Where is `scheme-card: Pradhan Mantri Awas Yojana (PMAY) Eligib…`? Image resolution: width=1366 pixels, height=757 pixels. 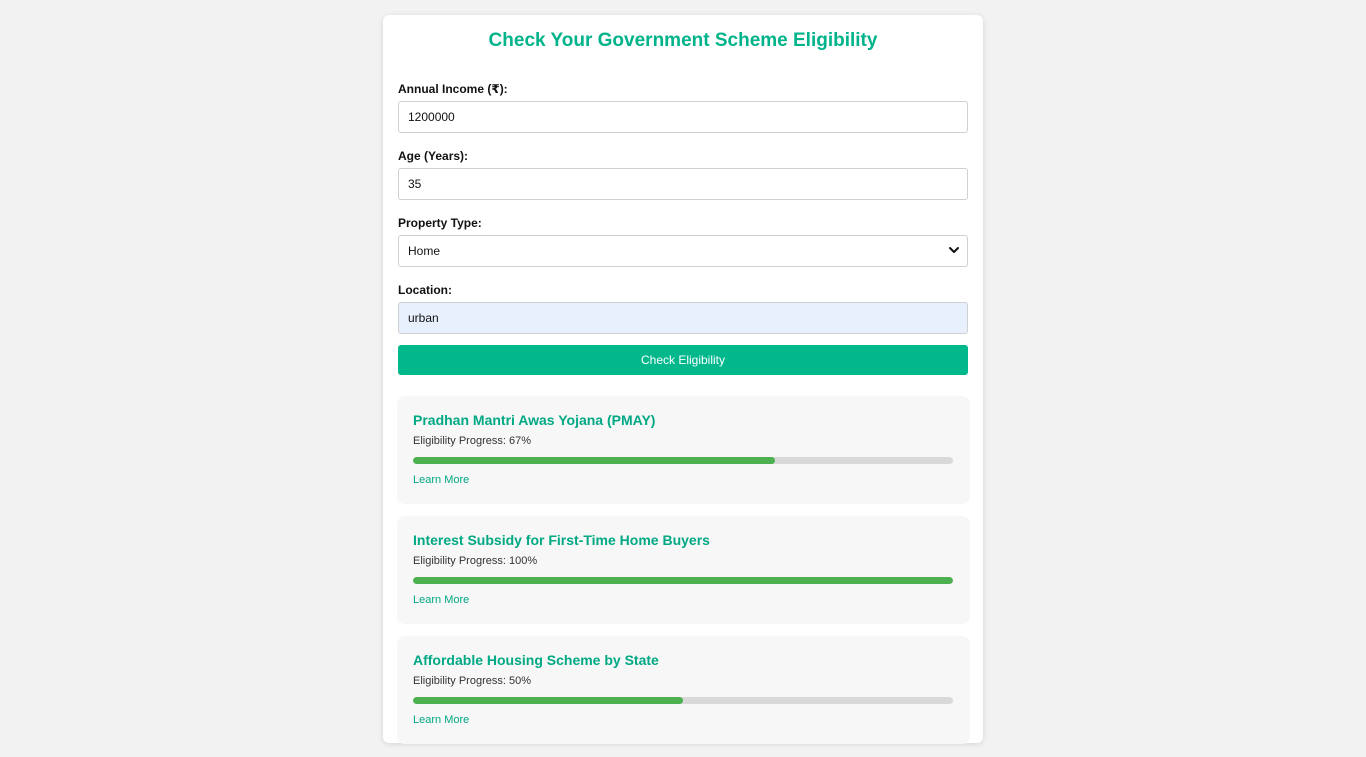 scheme-card: Pradhan Mantri Awas Yojana (PMAY) Eligib… is located at coordinates (683, 450).